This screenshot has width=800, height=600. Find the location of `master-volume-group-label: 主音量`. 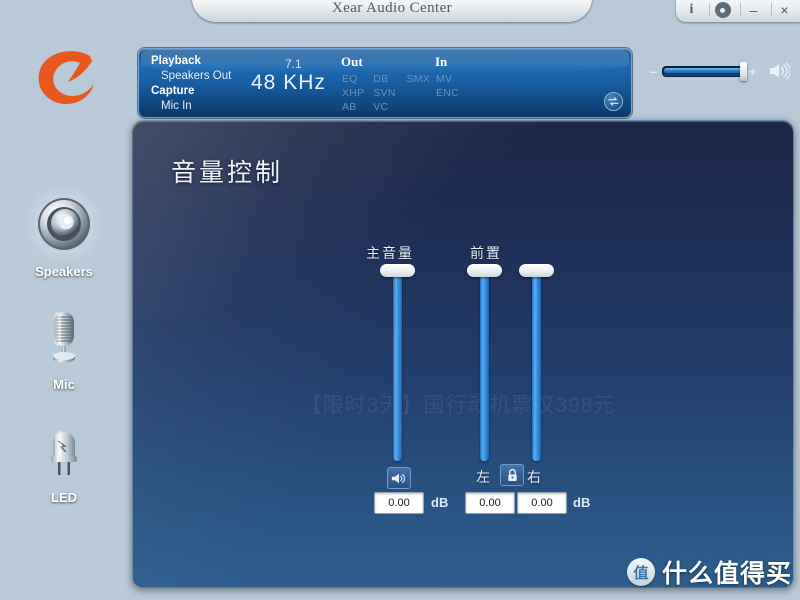

master-volume-group-label: 主音量 is located at coordinates (390, 253).